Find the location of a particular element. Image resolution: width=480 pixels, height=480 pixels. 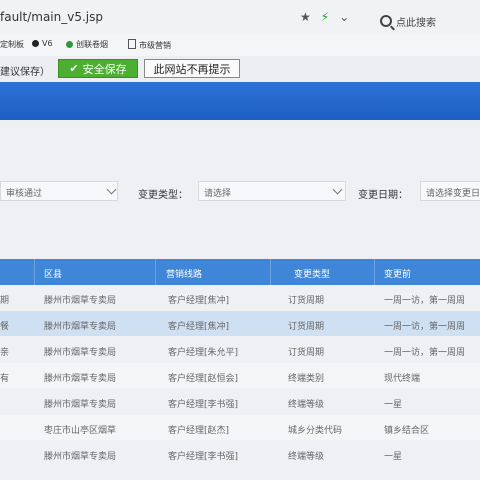

change-date-input: 请选择变更日 is located at coordinates (450, 191).